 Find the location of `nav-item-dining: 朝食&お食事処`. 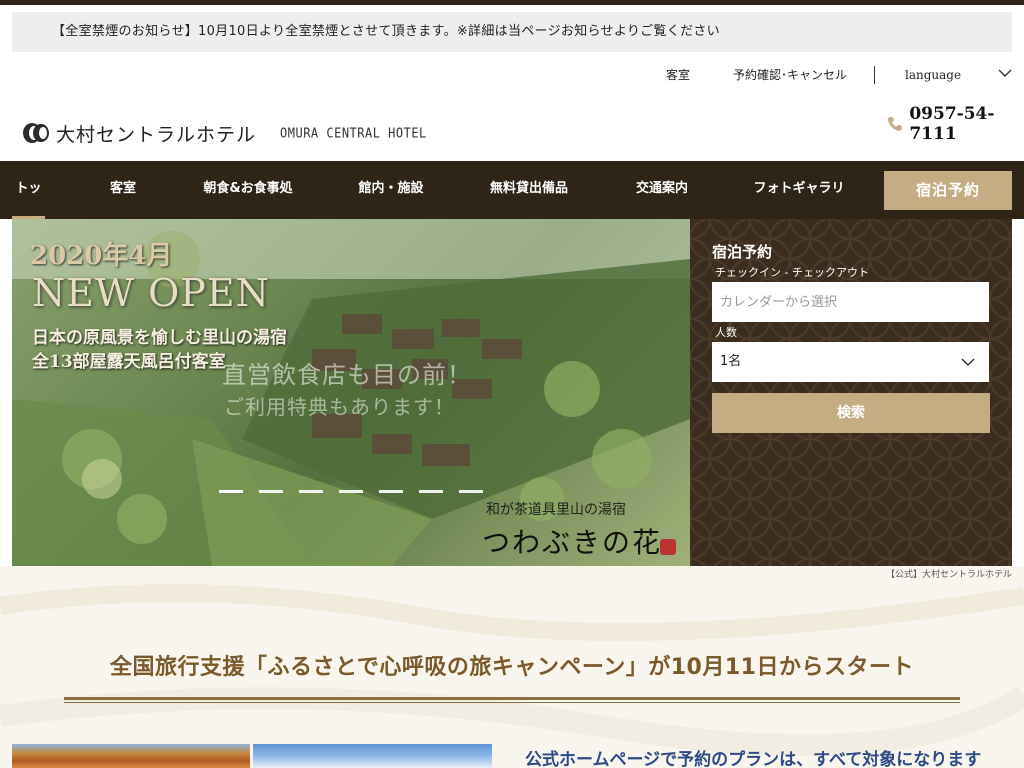

nav-item-dining: 朝食&お食事処 is located at coordinates (248, 190).